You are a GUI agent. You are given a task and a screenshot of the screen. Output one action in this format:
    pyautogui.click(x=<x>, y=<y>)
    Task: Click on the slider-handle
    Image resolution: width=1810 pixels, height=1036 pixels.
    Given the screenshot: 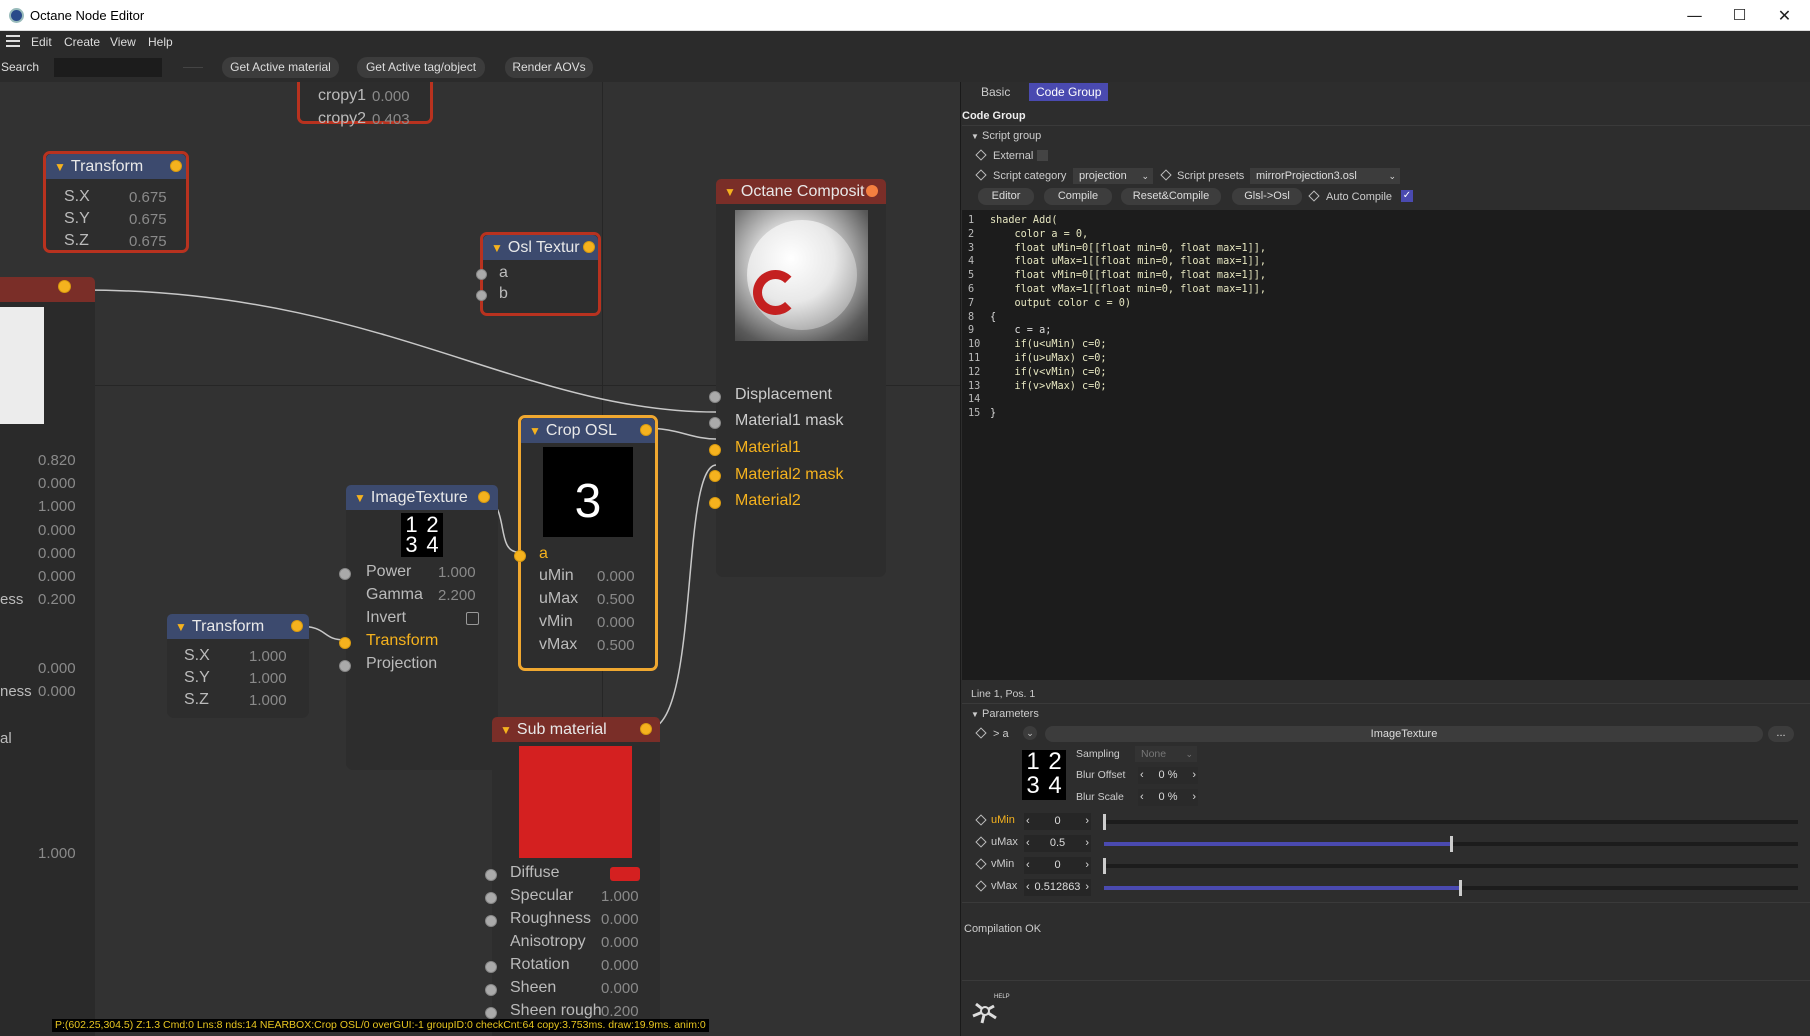 What is the action you would take?
    pyautogui.click(x=1451, y=844)
    